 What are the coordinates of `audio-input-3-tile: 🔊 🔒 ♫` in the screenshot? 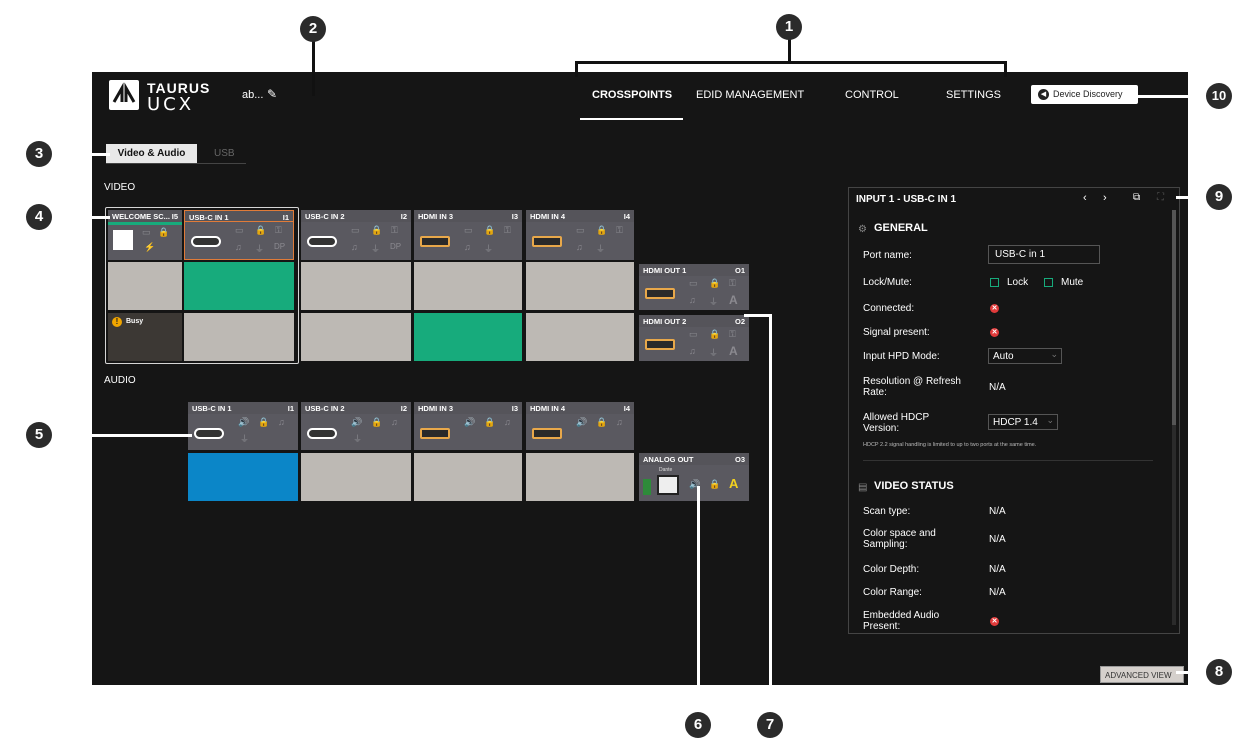 It's located at (468, 432).